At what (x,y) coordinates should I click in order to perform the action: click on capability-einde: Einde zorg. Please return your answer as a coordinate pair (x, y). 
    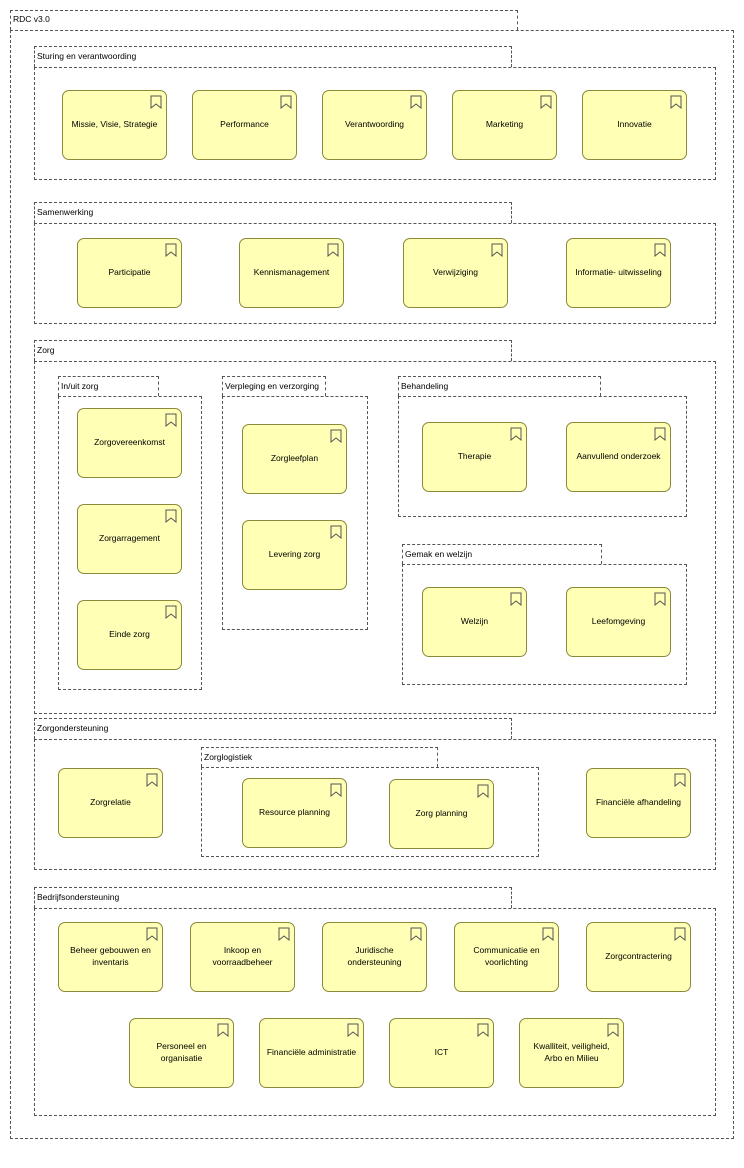
    Looking at the image, I should click on (129, 635).